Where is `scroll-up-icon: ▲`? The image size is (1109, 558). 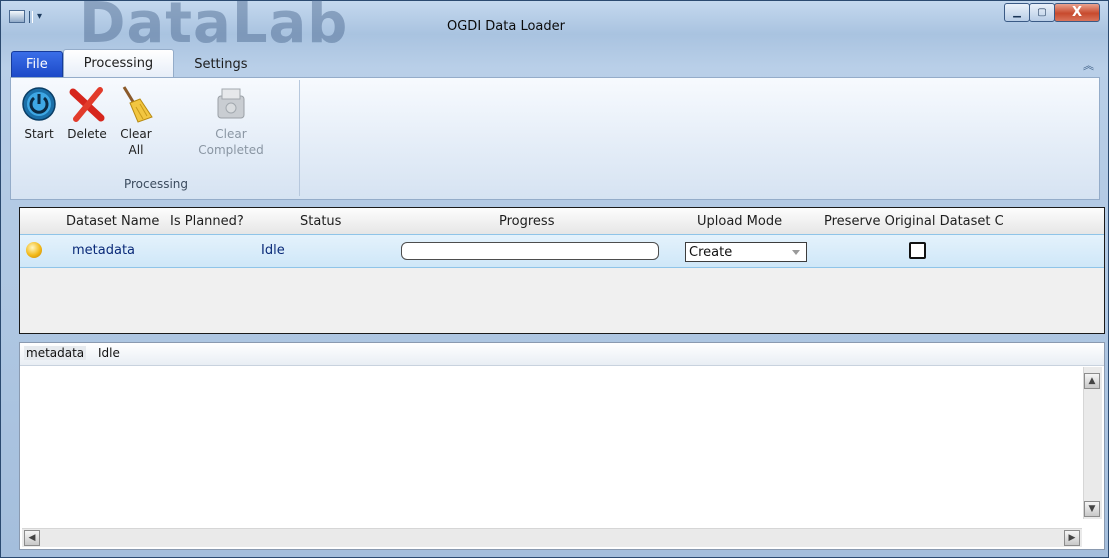 scroll-up-icon: ▲ is located at coordinates (1092, 381).